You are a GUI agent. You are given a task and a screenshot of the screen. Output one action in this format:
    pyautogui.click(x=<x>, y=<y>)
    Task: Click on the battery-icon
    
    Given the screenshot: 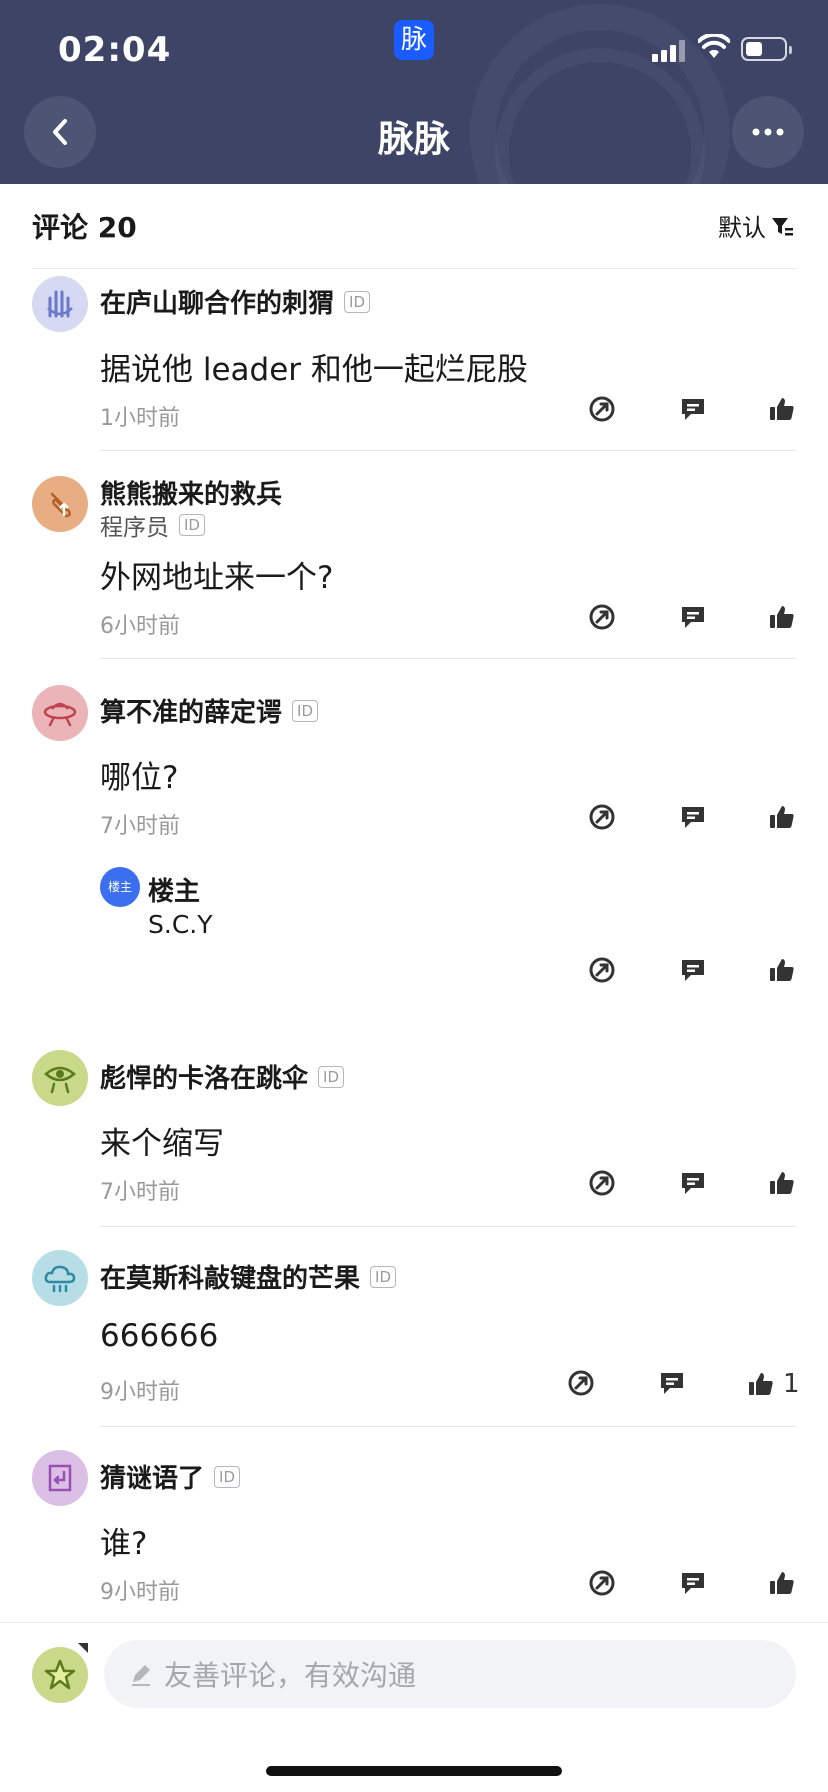 What is the action you would take?
    pyautogui.click(x=766, y=49)
    